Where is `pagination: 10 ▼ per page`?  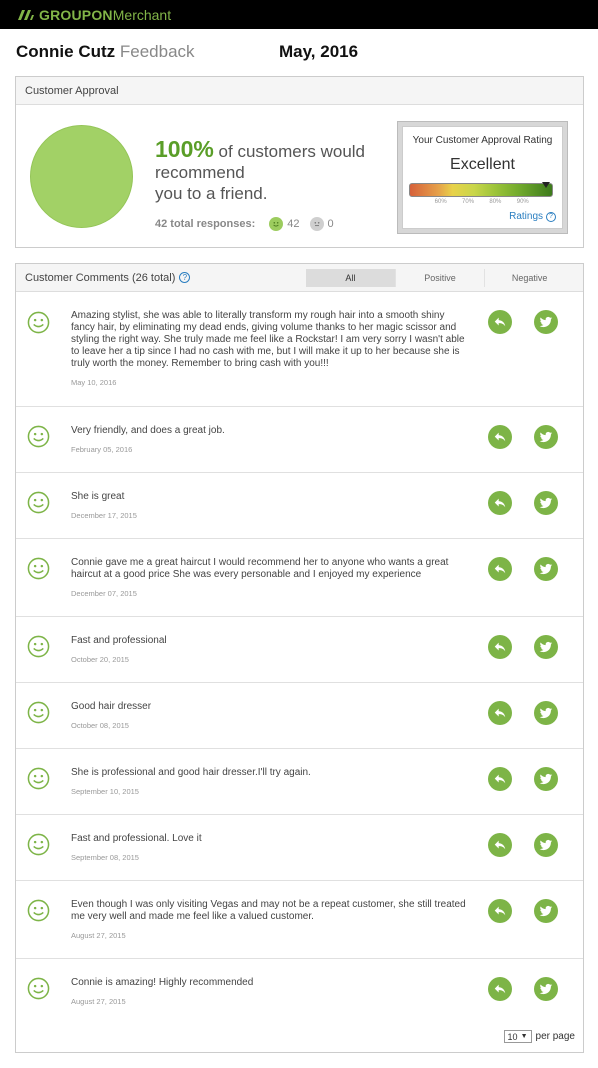 pagination: 10 ▼ per page is located at coordinates (539, 1036).